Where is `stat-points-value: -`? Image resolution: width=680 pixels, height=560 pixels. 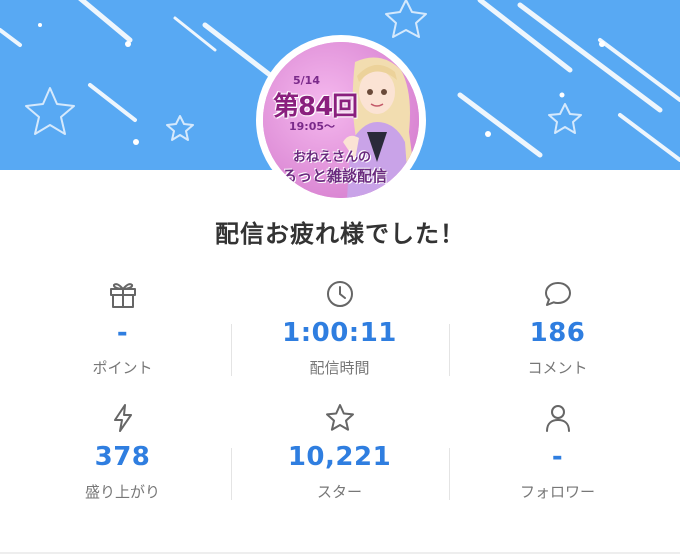
stat-points-value: - is located at coordinates (122, 333).